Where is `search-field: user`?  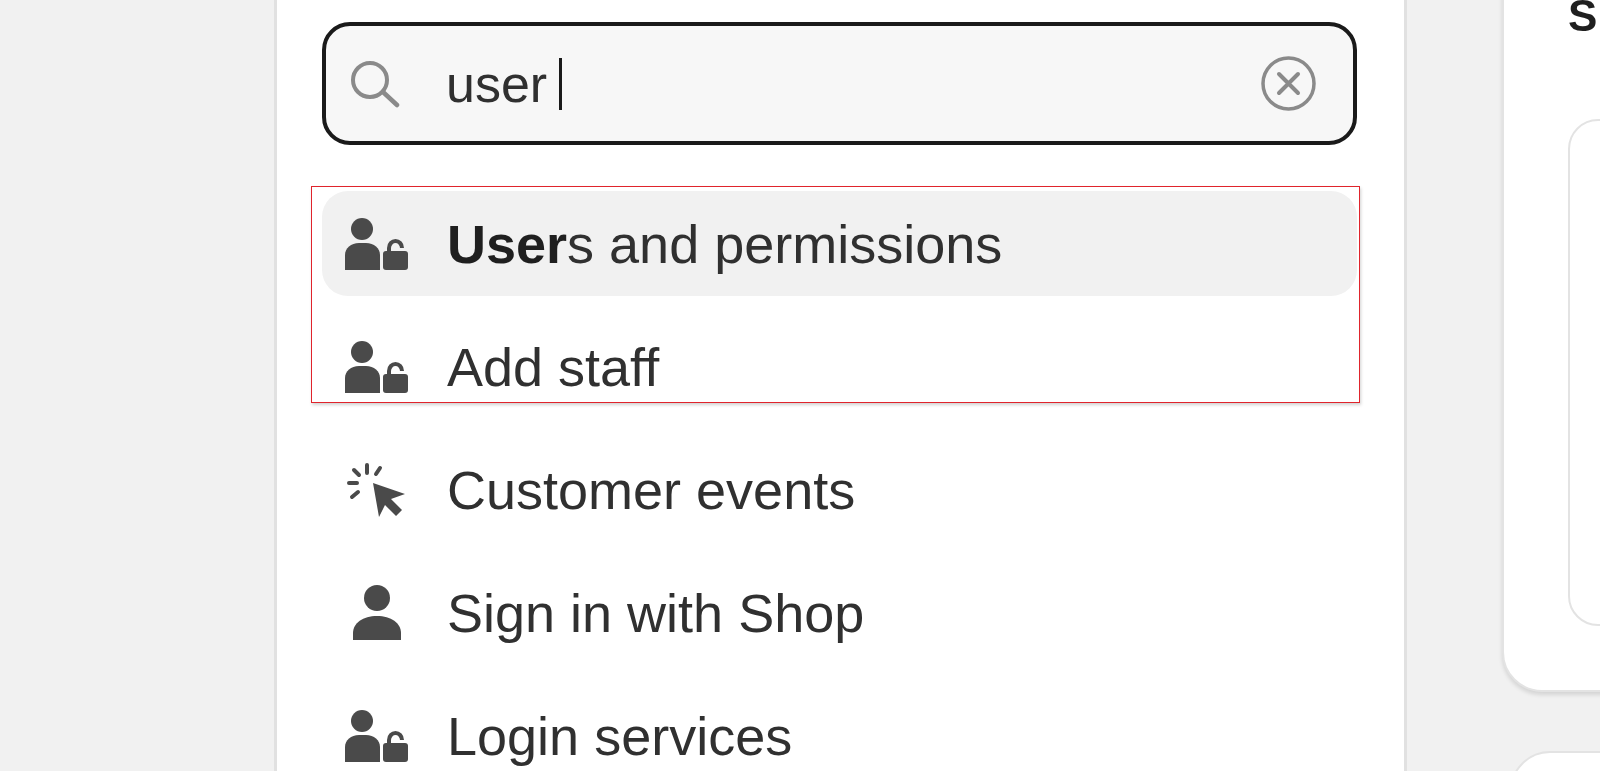 search-field: user is located at coordinates (839, 83).